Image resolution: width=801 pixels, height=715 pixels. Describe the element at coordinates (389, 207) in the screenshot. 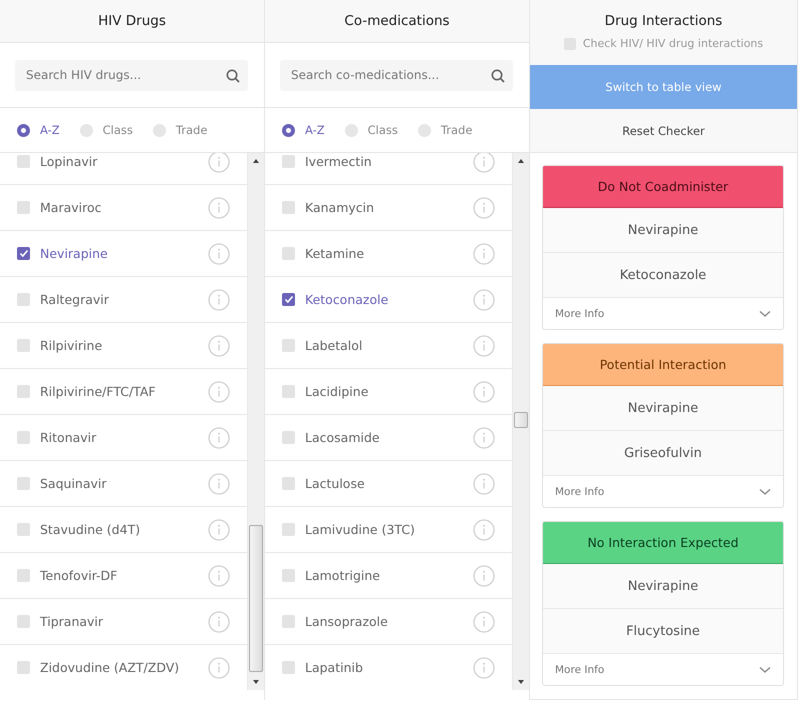

I see `drug-name: Kanamycin` at that location.